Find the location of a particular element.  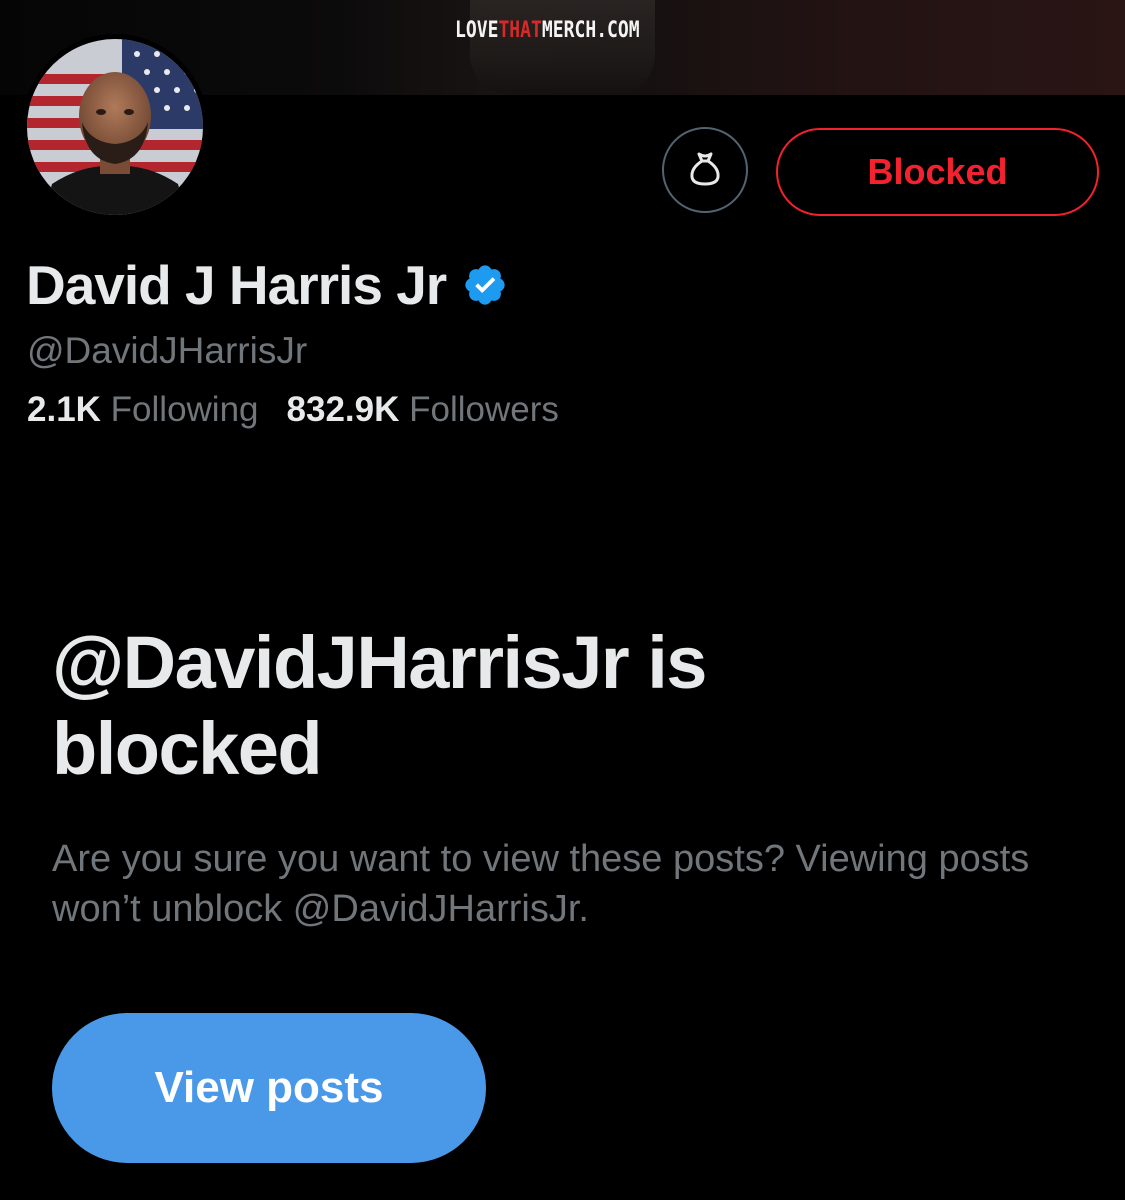

follow-stats: 2.1K Following 832.9K Followers is located at coordinates (293, 410).